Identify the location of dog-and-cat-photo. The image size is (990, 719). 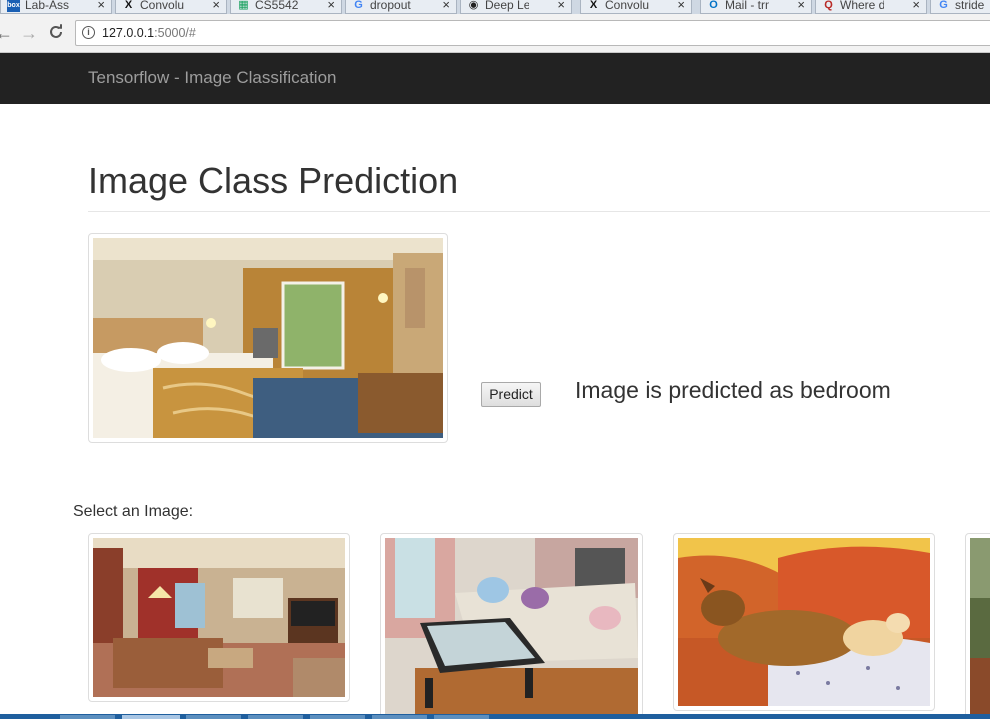
(804, 622).